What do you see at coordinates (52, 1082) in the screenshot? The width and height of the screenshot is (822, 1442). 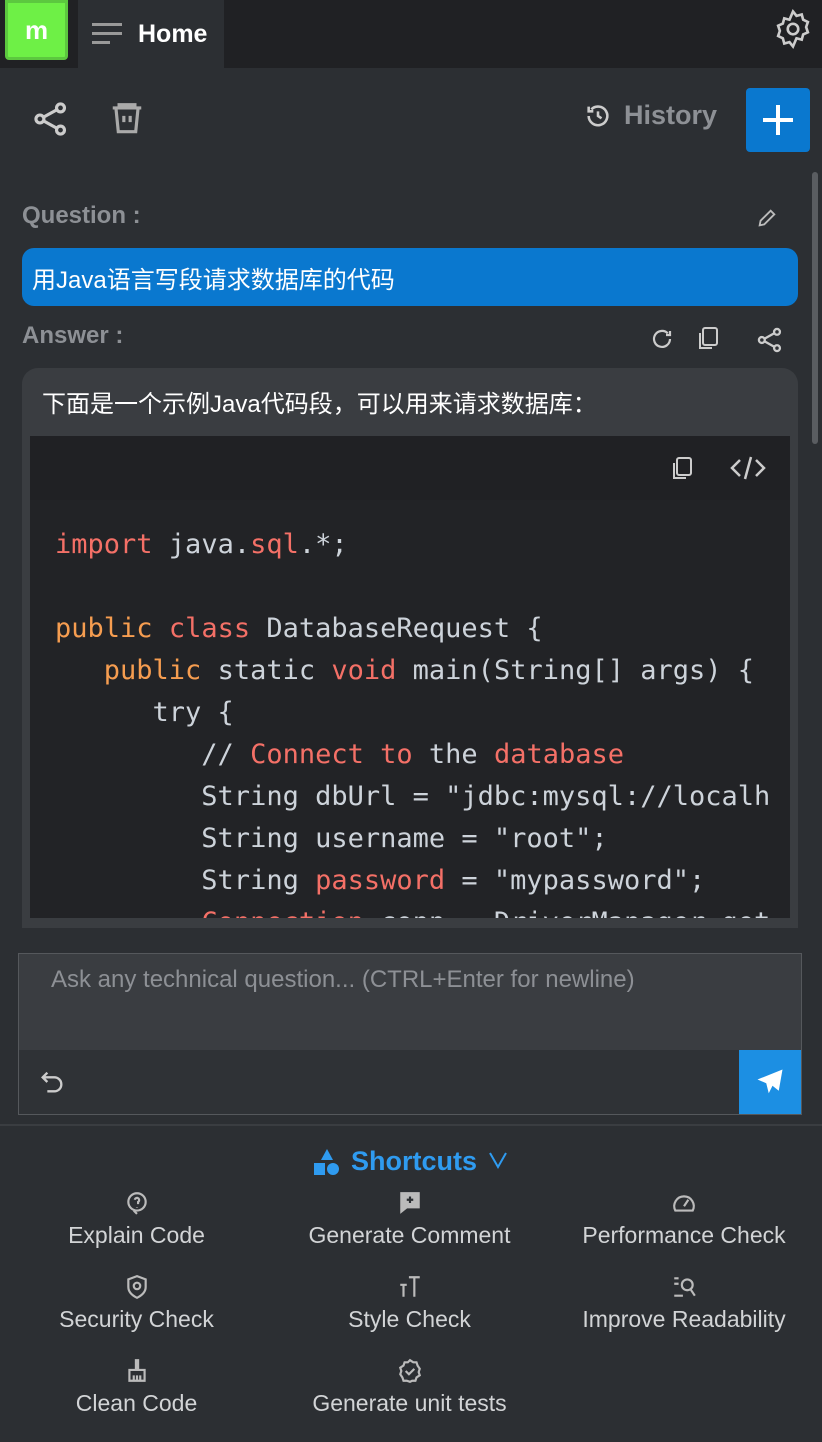 I see `undo-icon` at bounding box center [52, 1082].